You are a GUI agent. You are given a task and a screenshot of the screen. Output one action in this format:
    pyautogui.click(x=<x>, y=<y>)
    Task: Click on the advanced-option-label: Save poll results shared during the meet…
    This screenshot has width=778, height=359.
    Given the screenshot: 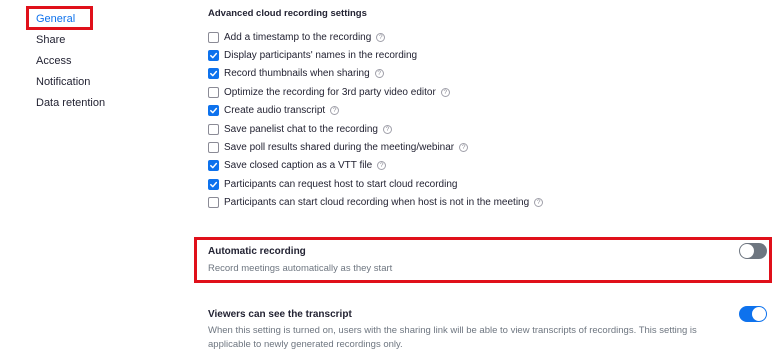 What is the action you would take?
    pyautogui.click(x=339, y=147)
    